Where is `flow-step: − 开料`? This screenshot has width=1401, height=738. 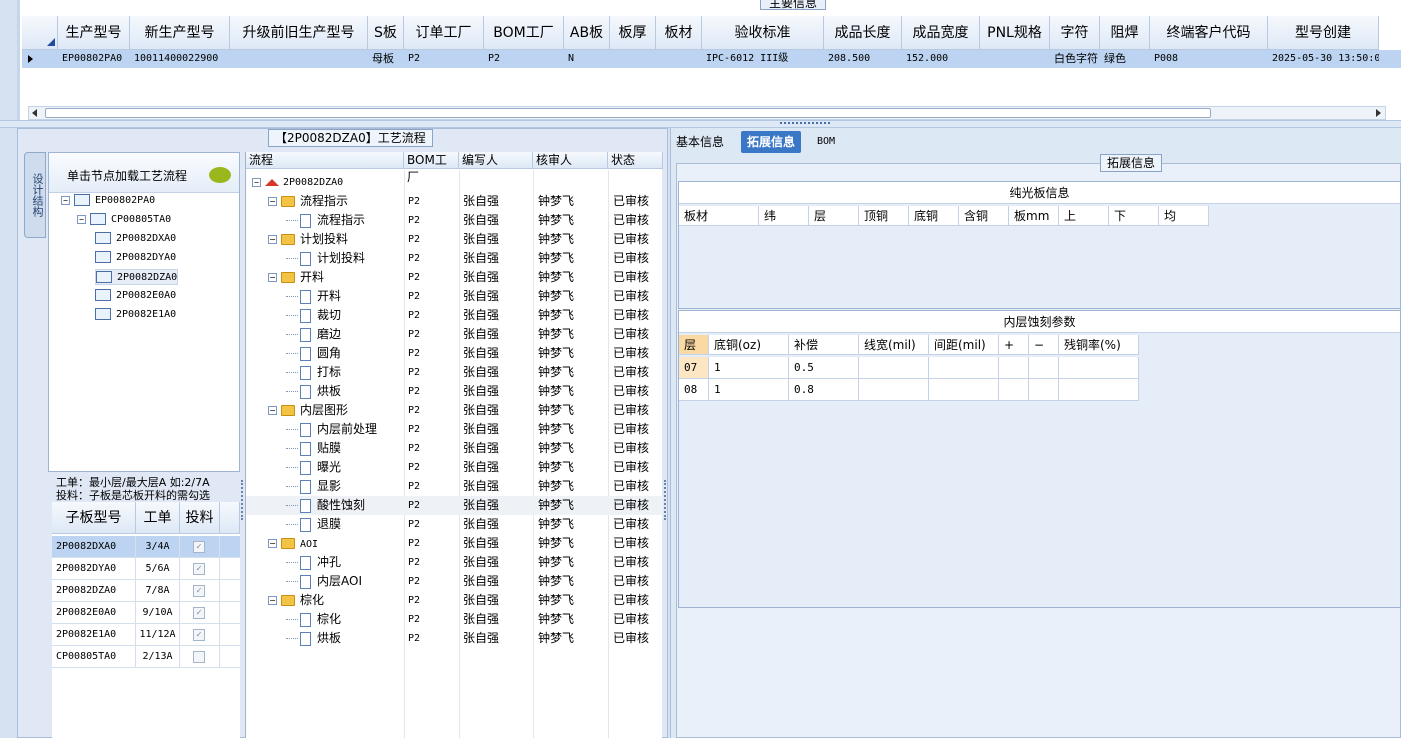 flow-step: − 开料 is located at coordinates (296, 277).